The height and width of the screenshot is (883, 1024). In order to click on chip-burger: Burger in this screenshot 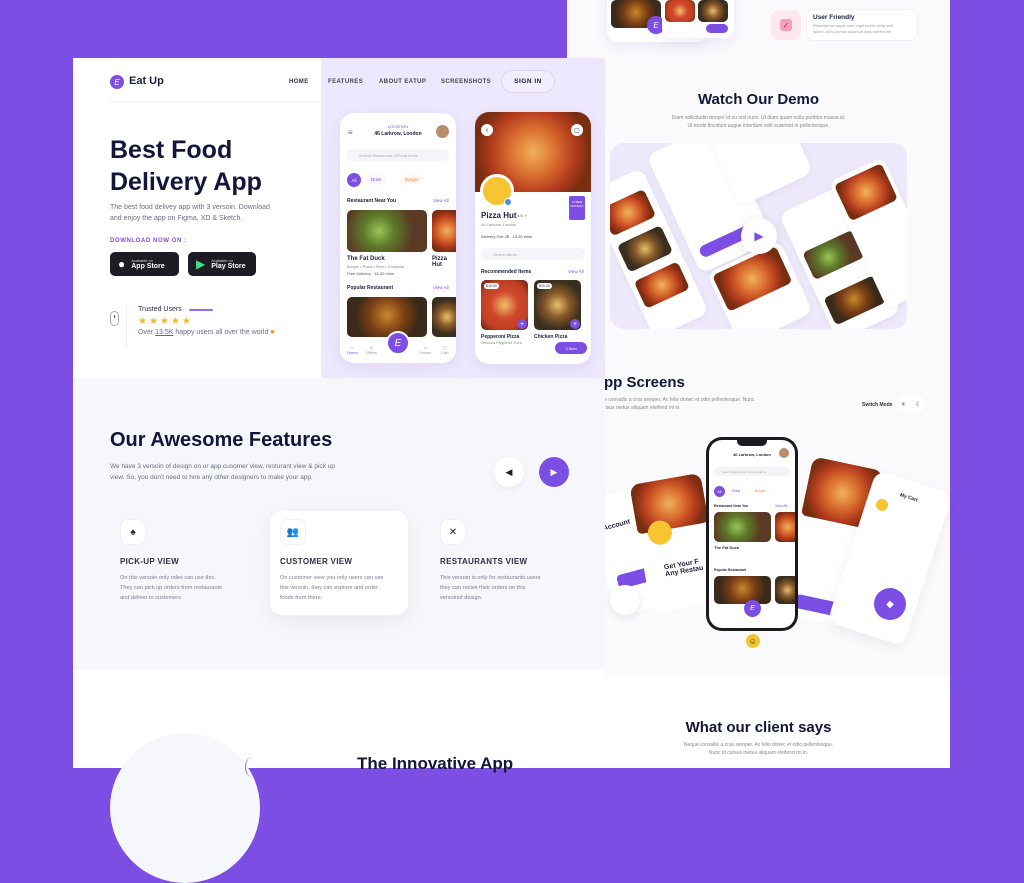, I will do `click(412, 179)`.